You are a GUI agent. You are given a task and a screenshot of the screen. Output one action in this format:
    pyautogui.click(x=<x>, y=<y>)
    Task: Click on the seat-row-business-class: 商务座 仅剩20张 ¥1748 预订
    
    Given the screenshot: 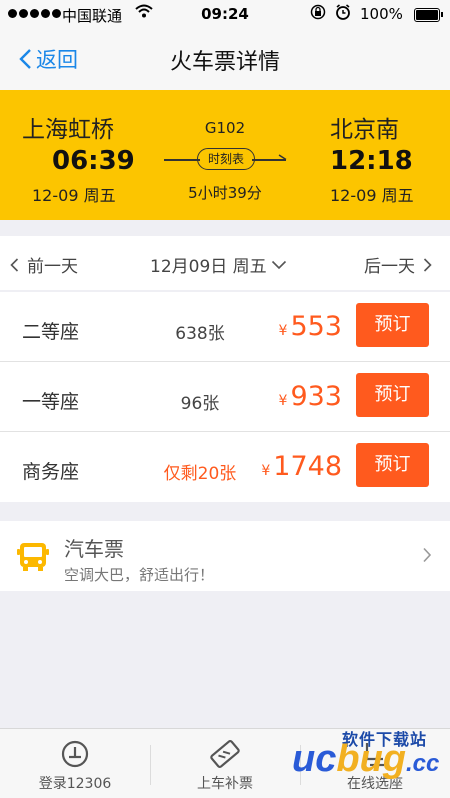 What is the action you would take?
    pyautogui.click(x=225, y=467)
    